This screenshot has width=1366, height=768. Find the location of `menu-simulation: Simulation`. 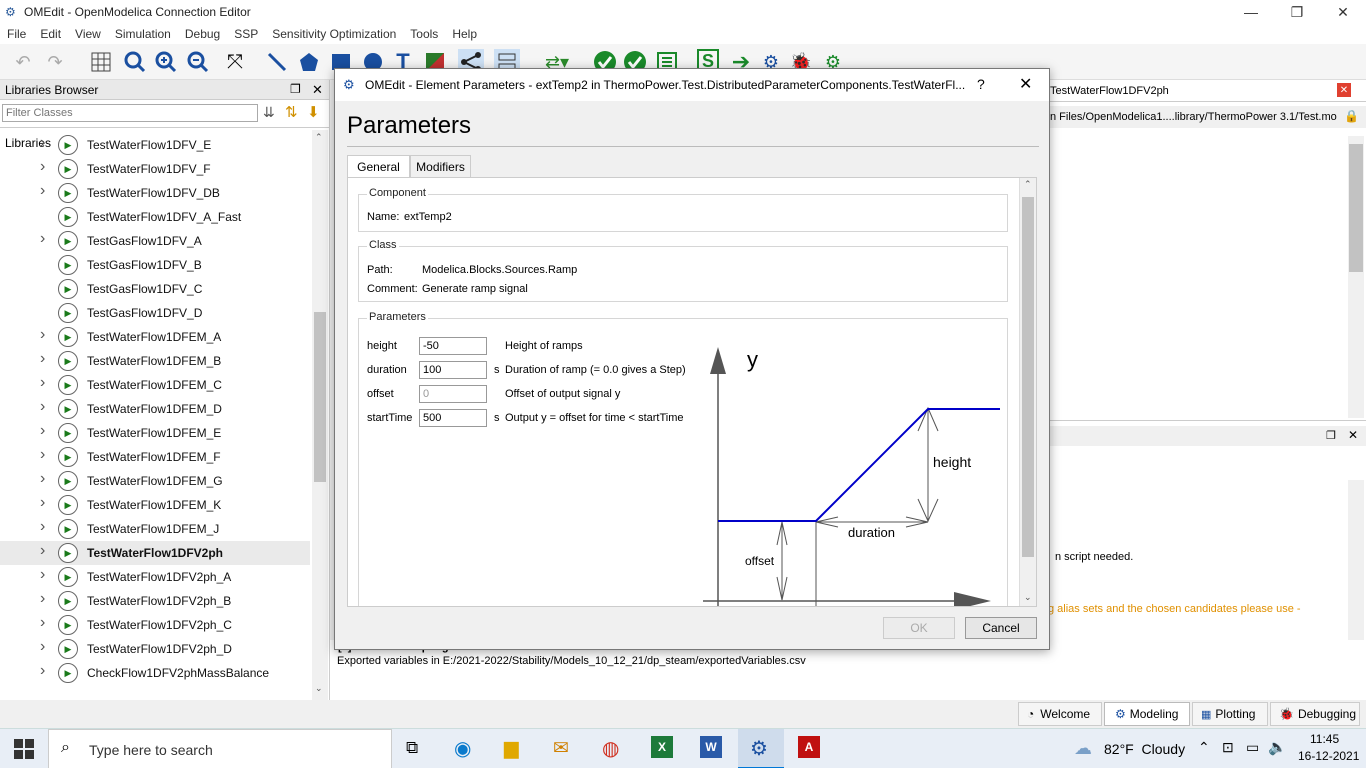

menu-simulation: Simulation is located at coordinates (143, 34).